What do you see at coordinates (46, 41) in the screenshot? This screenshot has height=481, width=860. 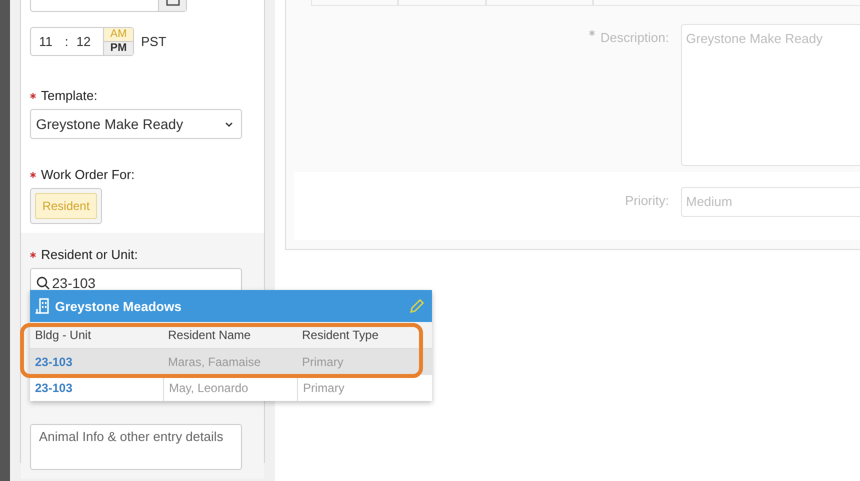 I see `hour-value: 11` at bounding box center [46, 41].